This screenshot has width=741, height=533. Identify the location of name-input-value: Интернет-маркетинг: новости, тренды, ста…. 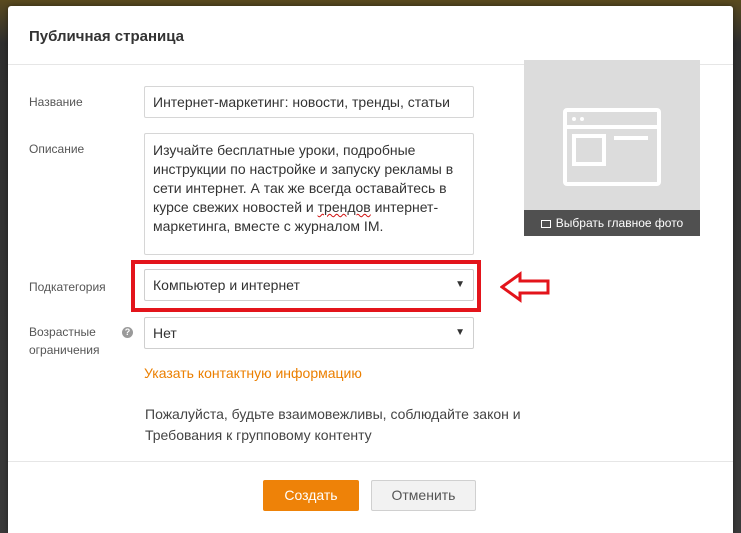
(301, 102).